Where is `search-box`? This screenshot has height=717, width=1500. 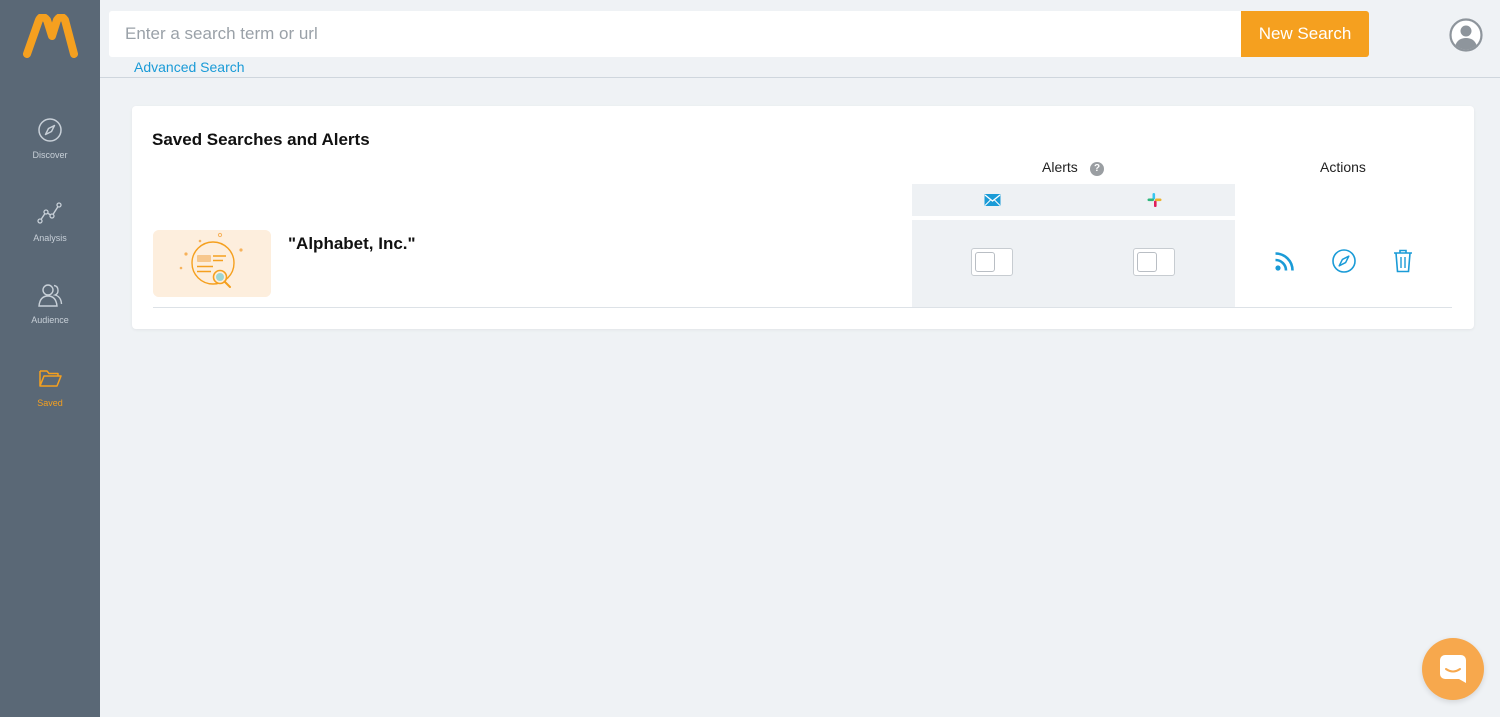 search-box is located at coordinates (675, 34).